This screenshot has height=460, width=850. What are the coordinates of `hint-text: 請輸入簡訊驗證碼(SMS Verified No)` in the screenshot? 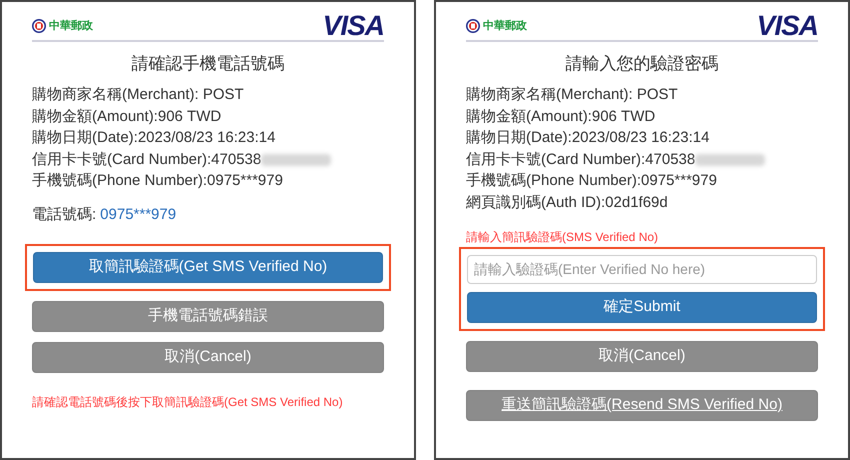 It's located at (563, 237).